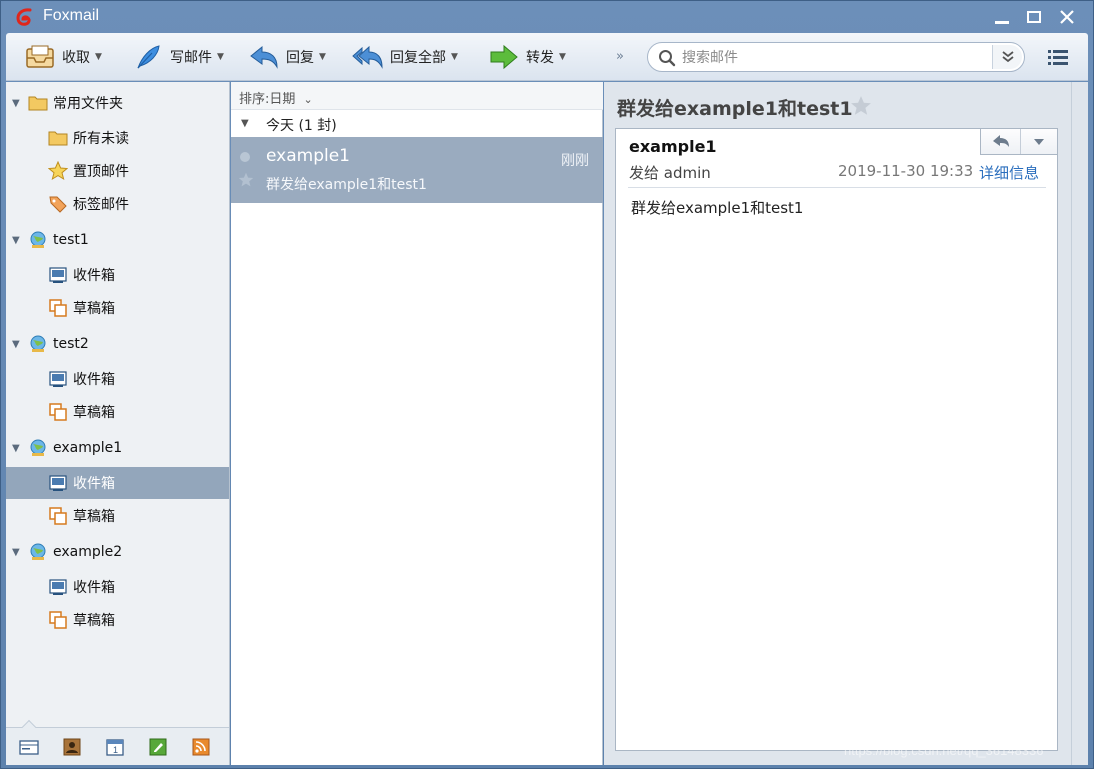 Image resolution: width=1094 pixels, height=769 pixels. Describe the element at coordinates (673, 146) in the screenshot. I see `email-sender: example1` at that location.